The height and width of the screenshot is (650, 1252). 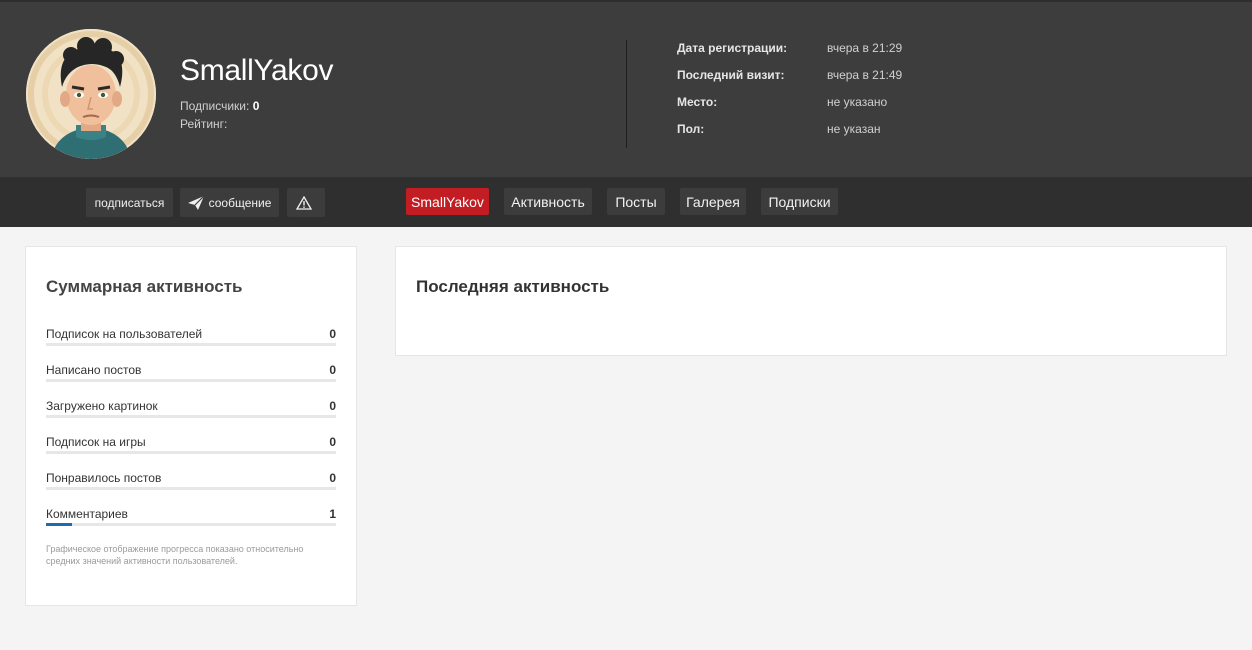 What do you see at coordinates (240, 202) in the screenshot?
I see `message-button-label: сообщение` at bounding box center [240, 202].